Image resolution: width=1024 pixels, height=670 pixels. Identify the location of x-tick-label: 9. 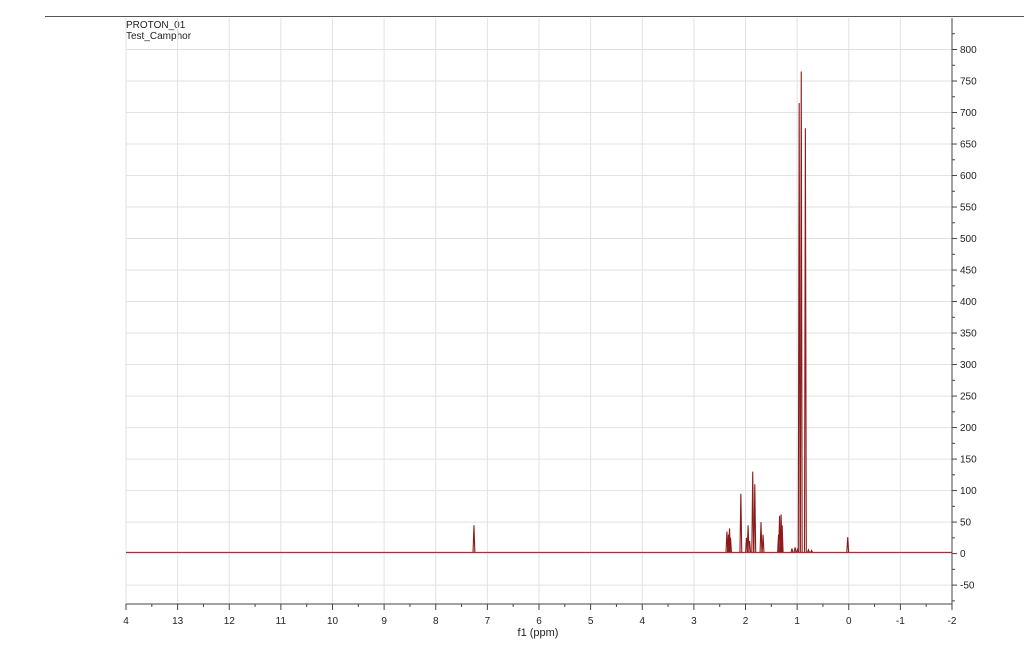
(384, 621).